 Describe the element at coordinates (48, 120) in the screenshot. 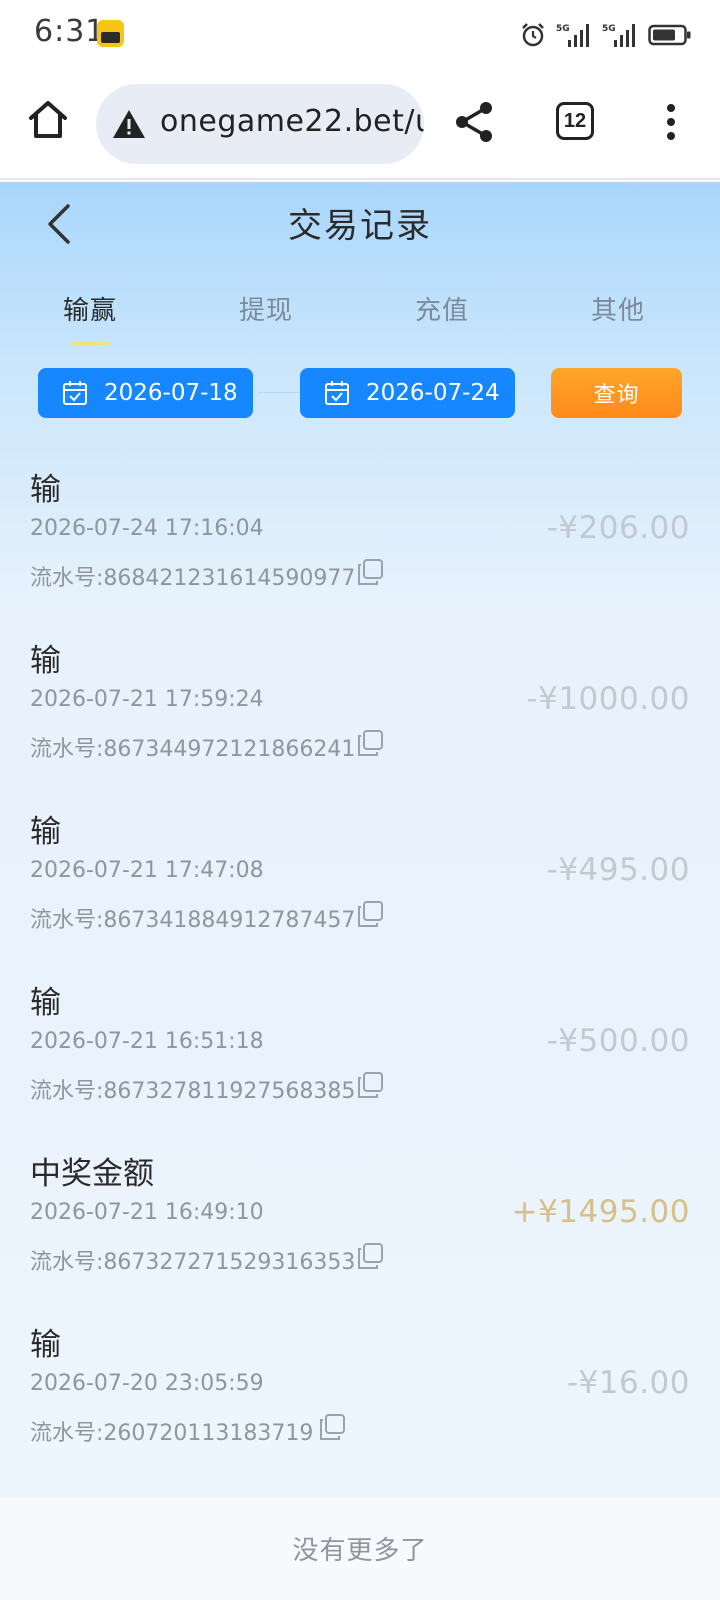

I see `home-icon` at that location.